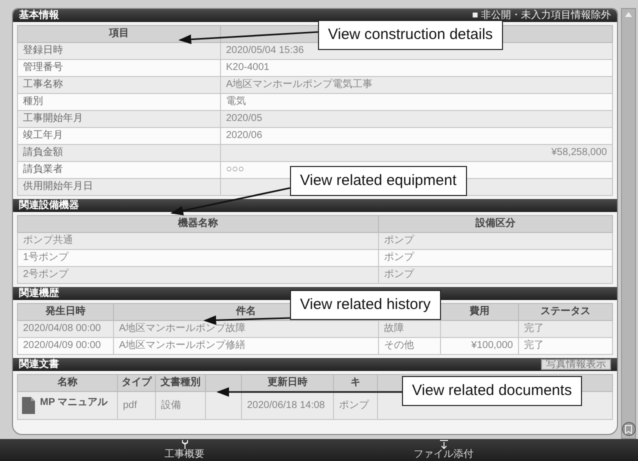 The width and height of the screenshot is (638, 461). Describe the element at coordinates (628, 14) in the screenshot. I see `scroll-up-icon` at that location.